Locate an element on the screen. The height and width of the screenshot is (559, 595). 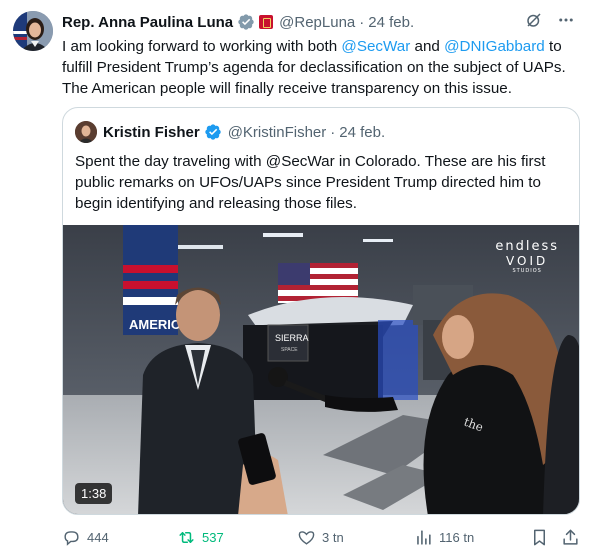
video-watermark: endless VOID STUDIOS is located at coordinates (527, 256).